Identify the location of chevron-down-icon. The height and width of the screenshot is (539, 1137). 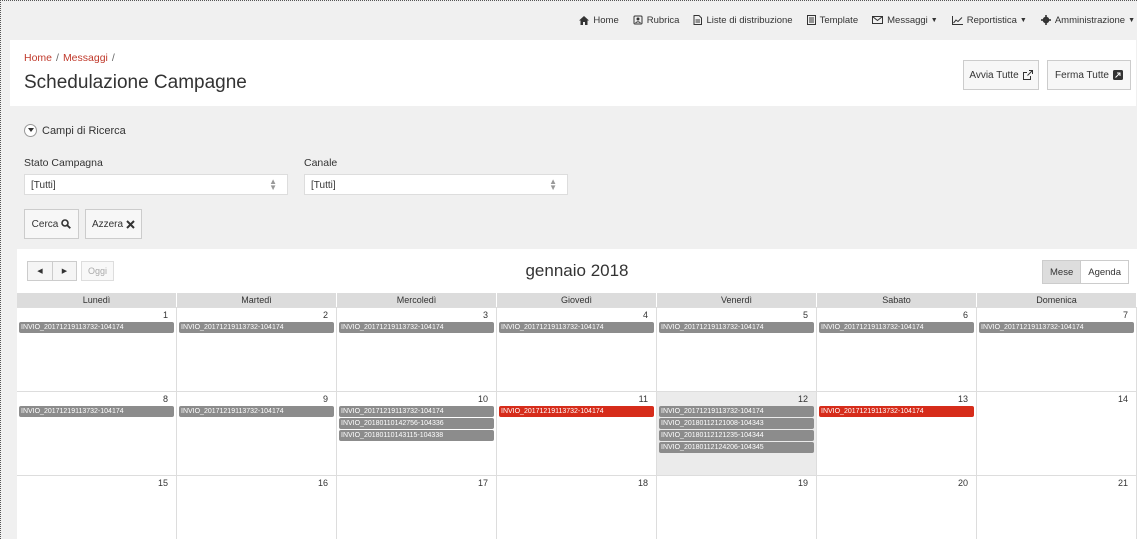
(30, 130).